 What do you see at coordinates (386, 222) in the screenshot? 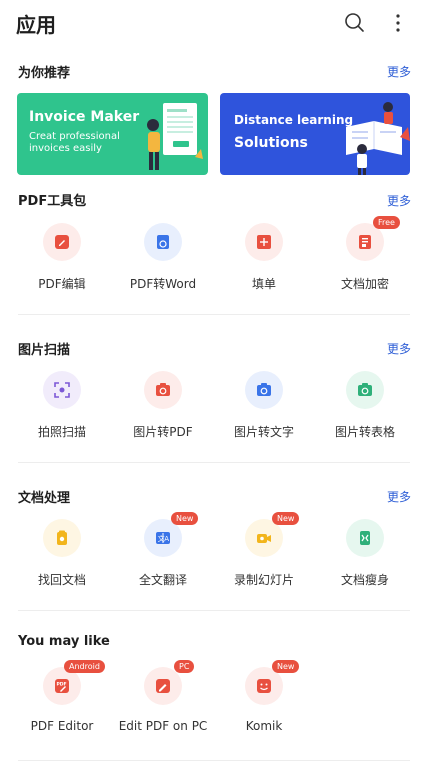
I see `free-badge: Free` at bounding box center [386, 222].